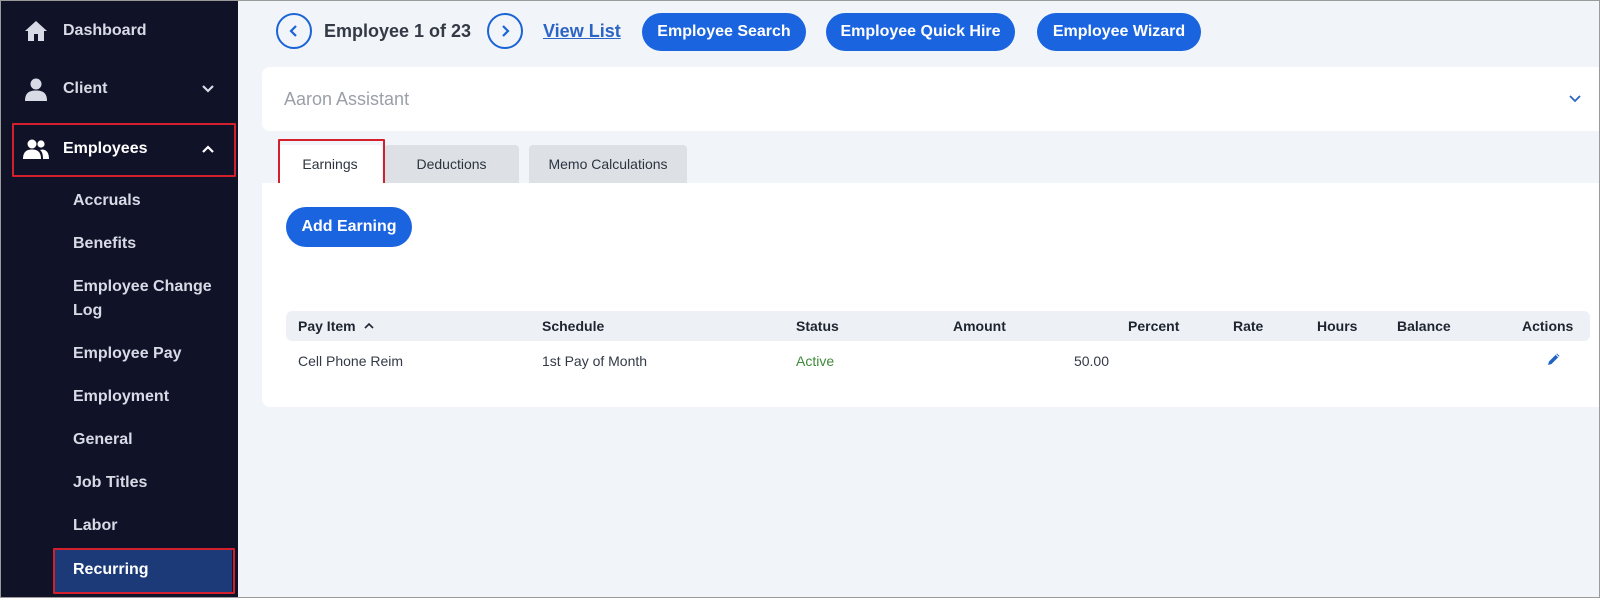  Describe the element at coordinates (36, 89) in the screenshot. I see `user-icon` at that location.